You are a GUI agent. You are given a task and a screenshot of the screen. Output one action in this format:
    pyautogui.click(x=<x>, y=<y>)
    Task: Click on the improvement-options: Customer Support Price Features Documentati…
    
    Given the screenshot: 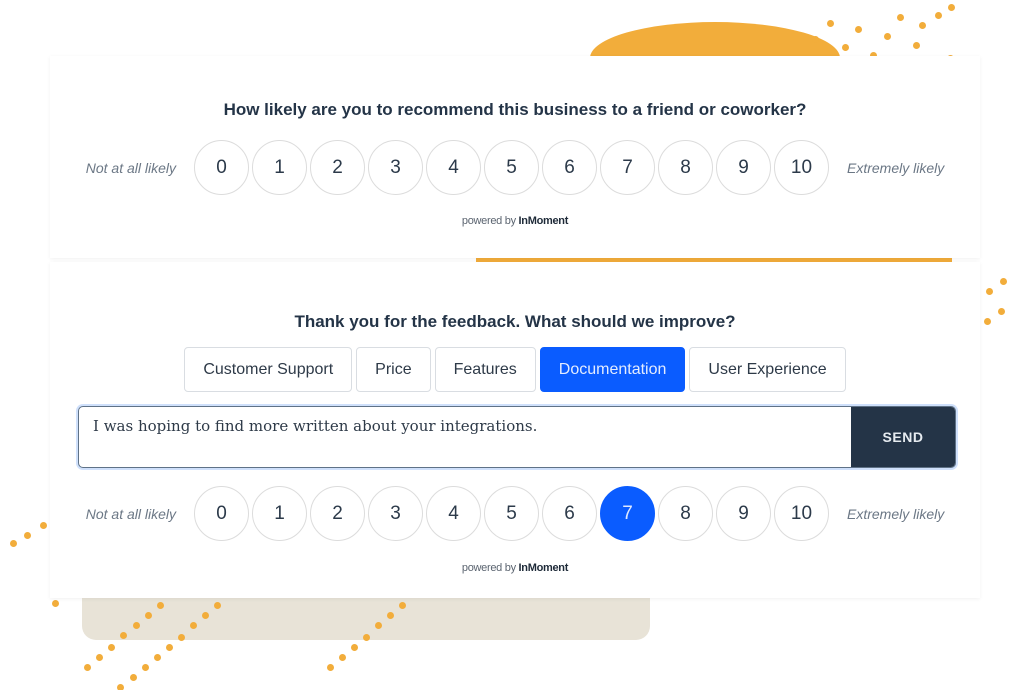 What is the action you would take?
    pyautogui.click(x=515, y=369)
    